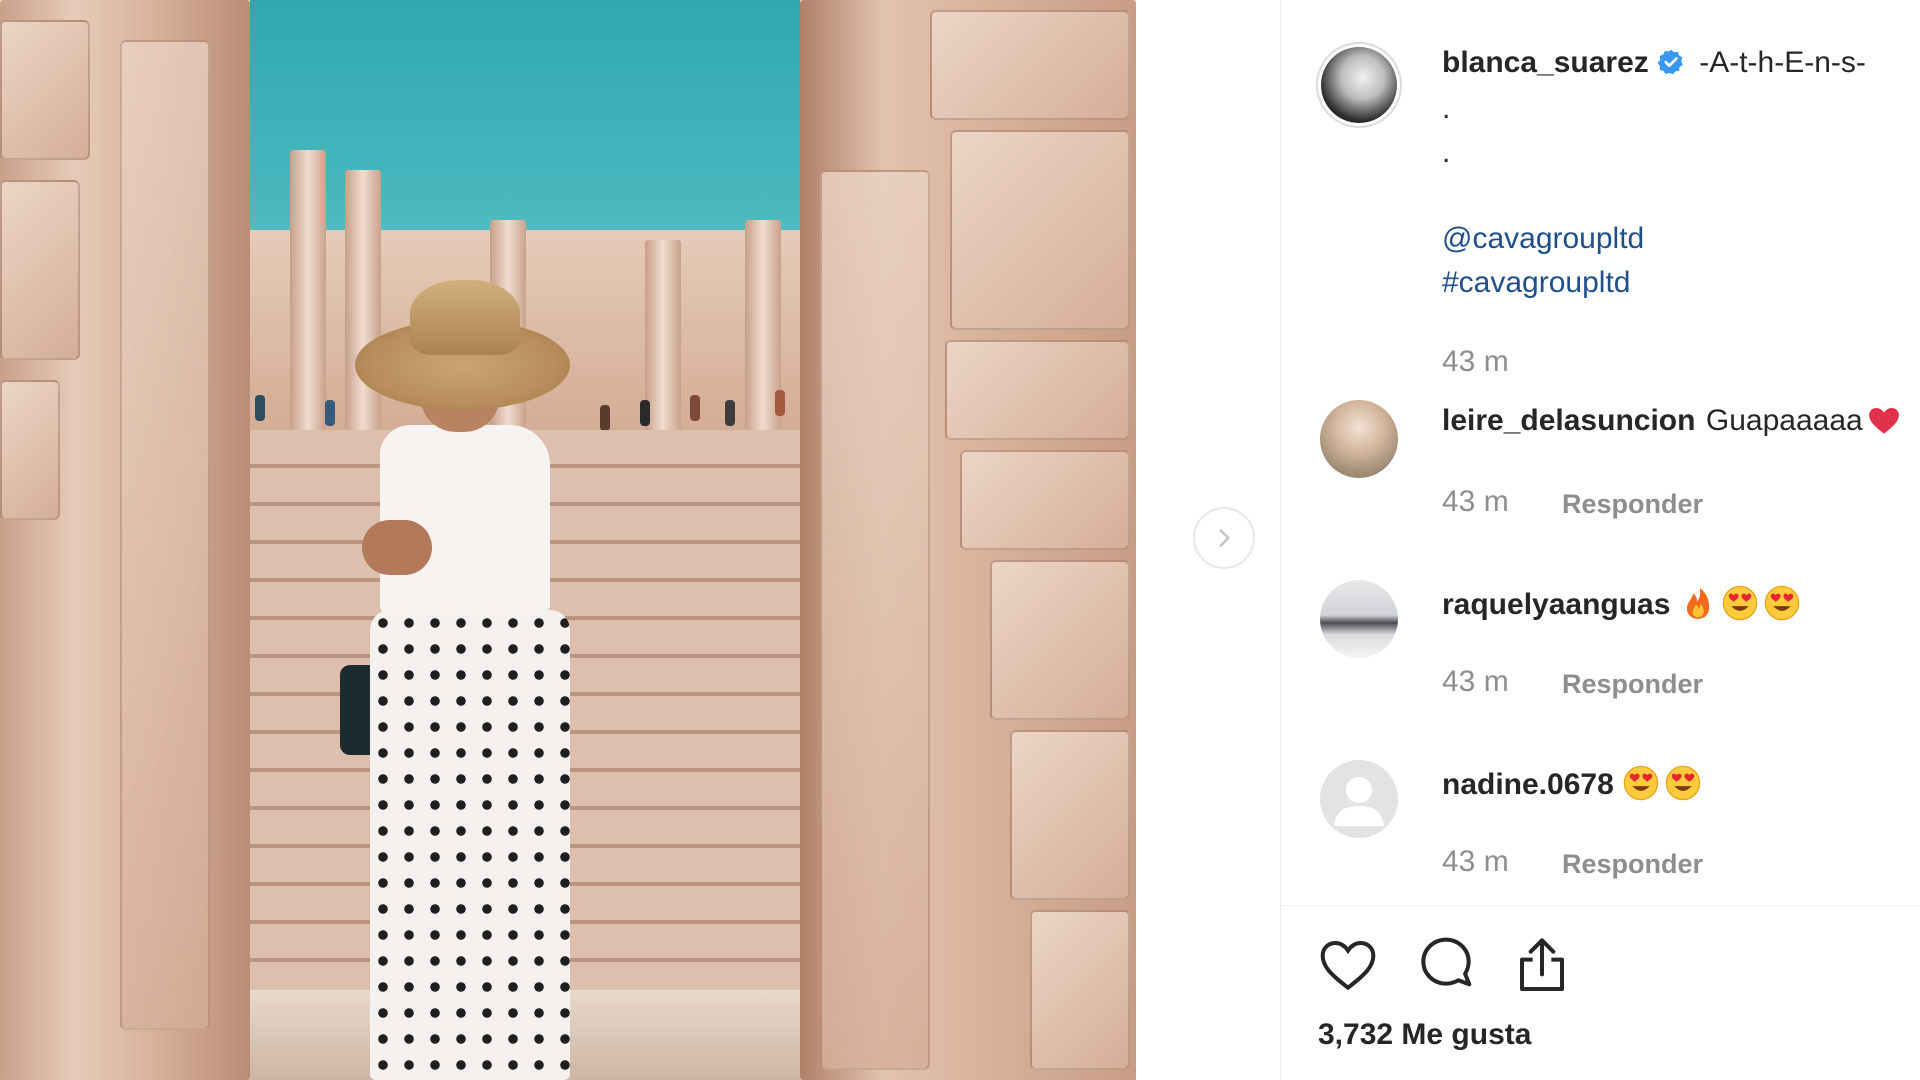  I want to click on comment-row: raquelyaanguas, so click(1621, 603).